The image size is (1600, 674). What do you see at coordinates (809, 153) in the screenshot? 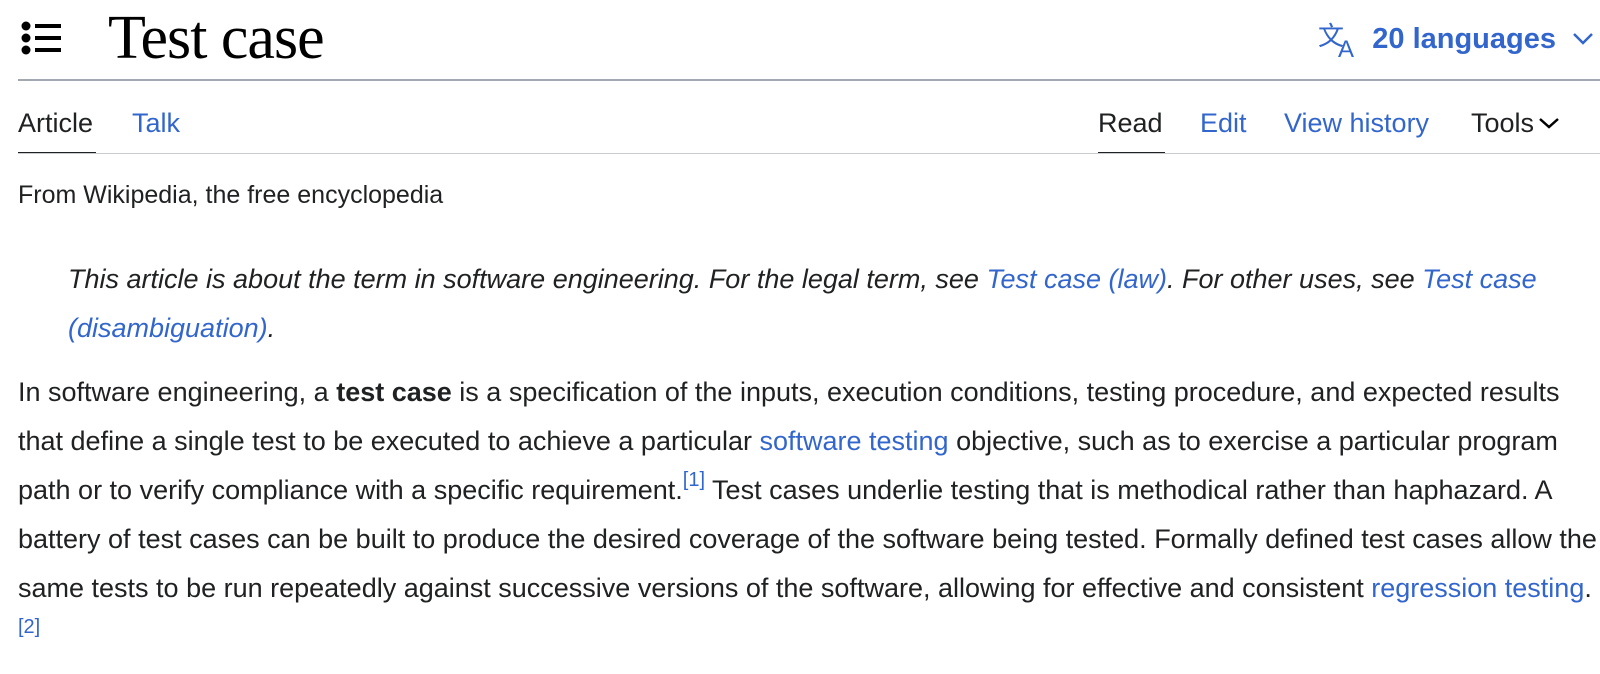
I see `tabs-divider` at bounding box center [809, 153].